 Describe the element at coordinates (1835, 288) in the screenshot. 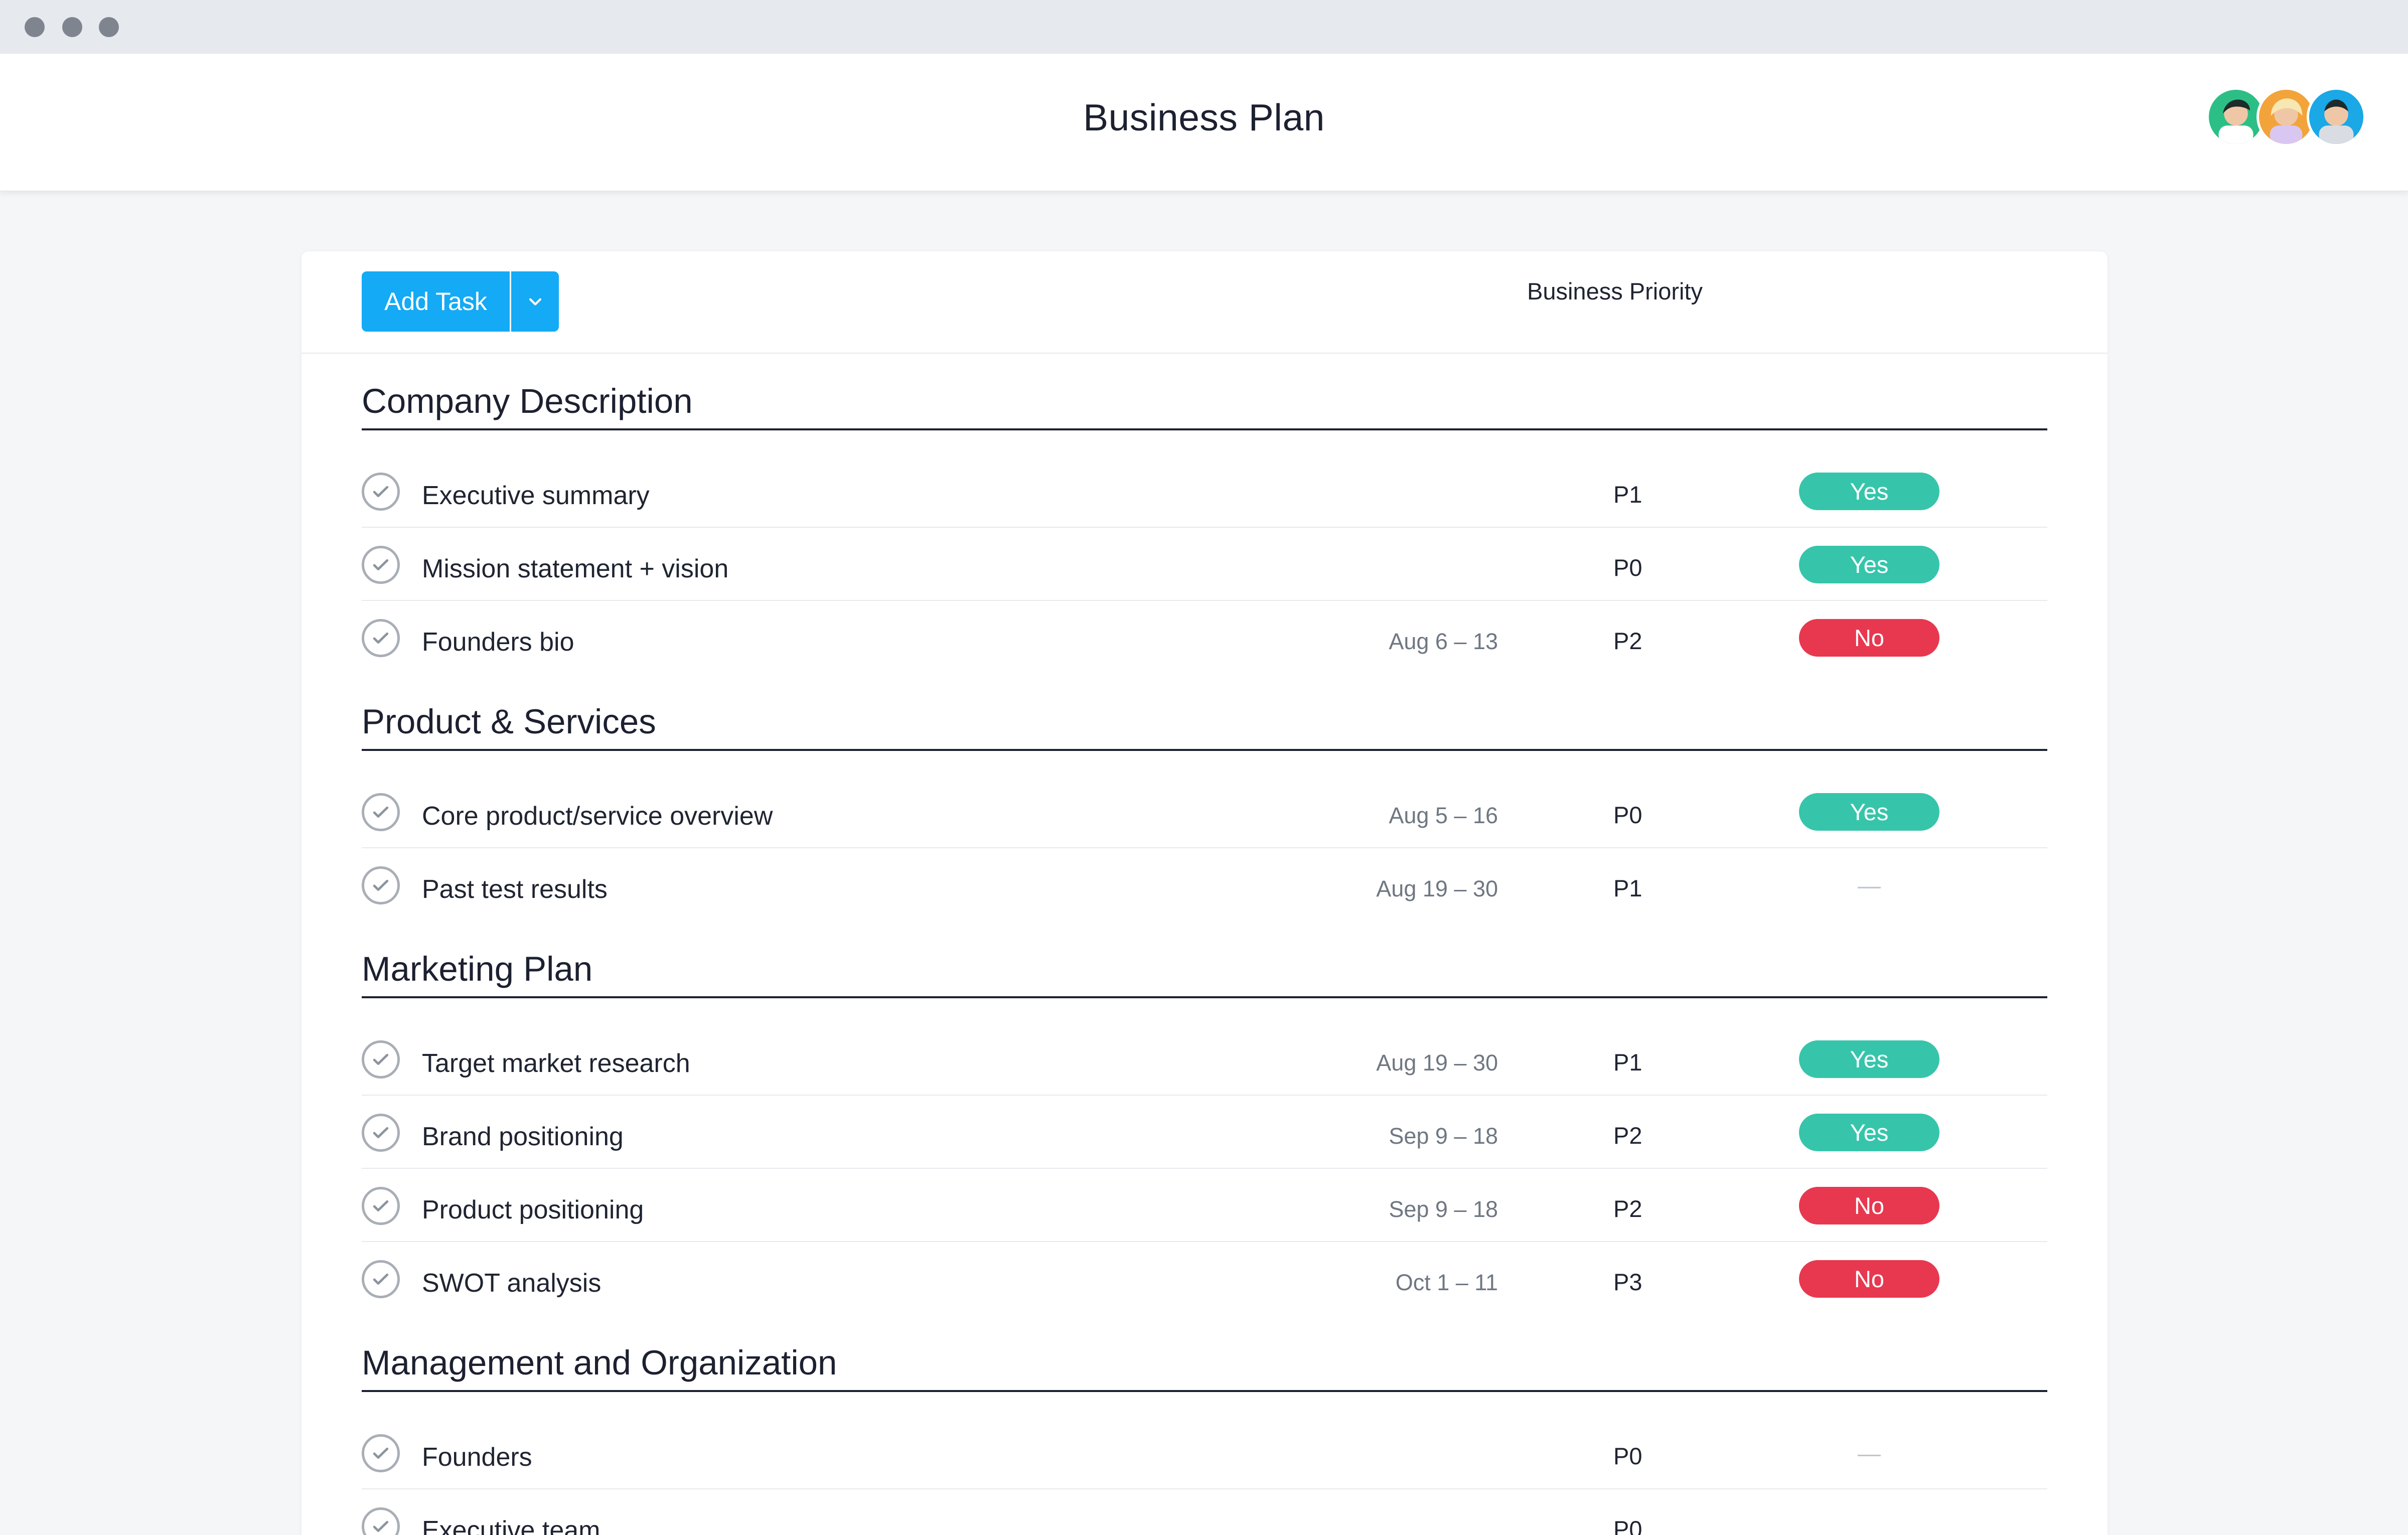

I see `column-header-approval: Approval` at that location.